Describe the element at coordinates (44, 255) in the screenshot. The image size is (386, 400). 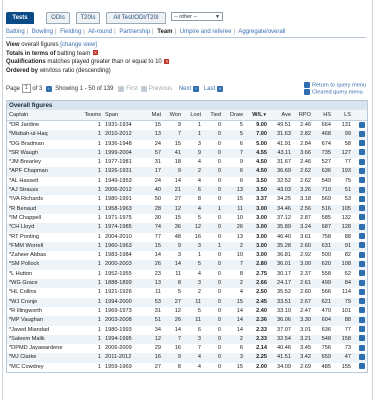
I see `captain-link: *Zaheer Abbas` at that location.